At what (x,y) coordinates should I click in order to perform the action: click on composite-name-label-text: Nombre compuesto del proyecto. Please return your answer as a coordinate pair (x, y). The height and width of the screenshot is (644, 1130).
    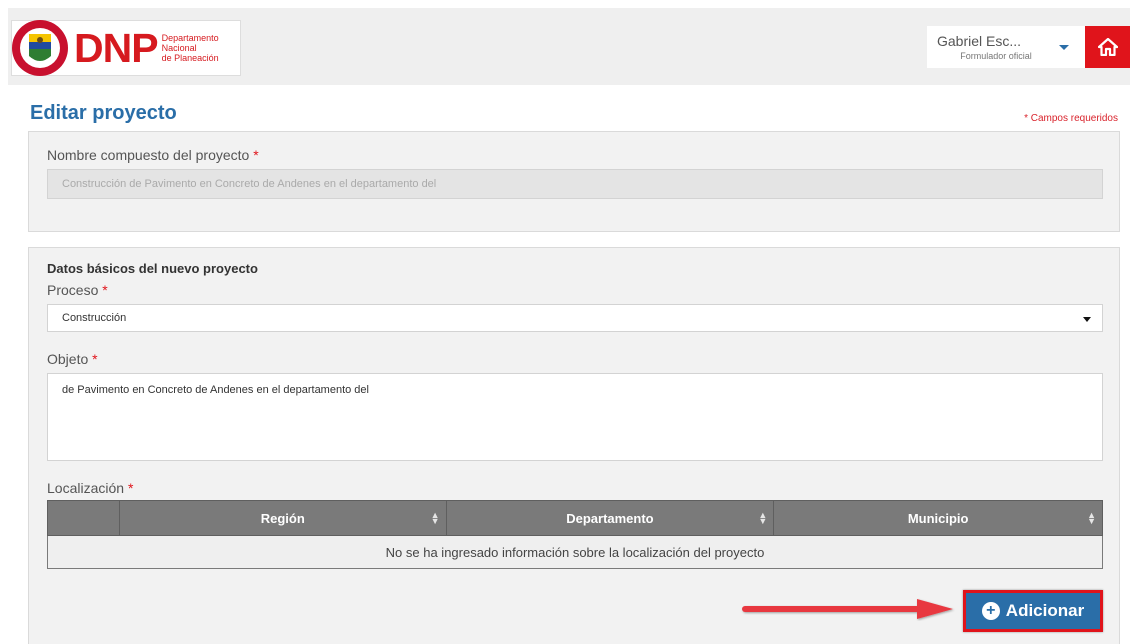
    Looking at the image, I should click on (148, 155).